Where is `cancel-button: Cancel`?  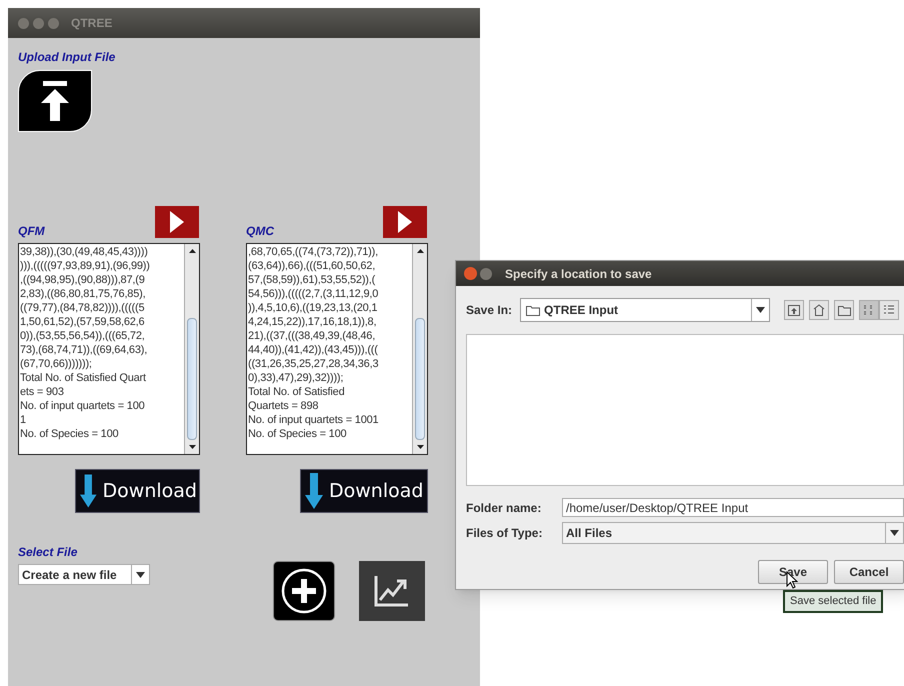
cancel-button: Cancel is located at coordinates (869, 572).